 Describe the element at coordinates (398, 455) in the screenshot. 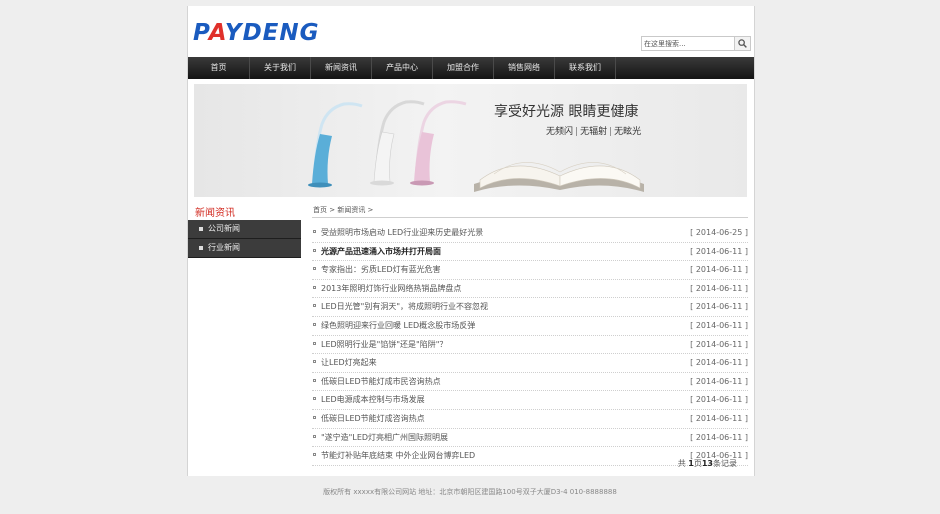

I see `news-title: 节能灯补贴年底结束 中外企业网台博弈LED` at that location.